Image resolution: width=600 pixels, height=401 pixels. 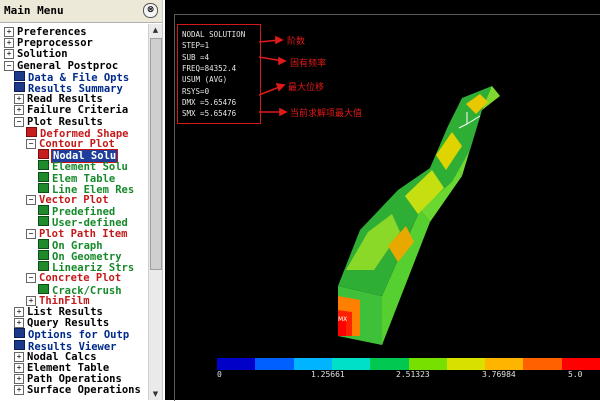 I want to click on colorbar-tick-label: 2.51323, so click(x=413, y=374).